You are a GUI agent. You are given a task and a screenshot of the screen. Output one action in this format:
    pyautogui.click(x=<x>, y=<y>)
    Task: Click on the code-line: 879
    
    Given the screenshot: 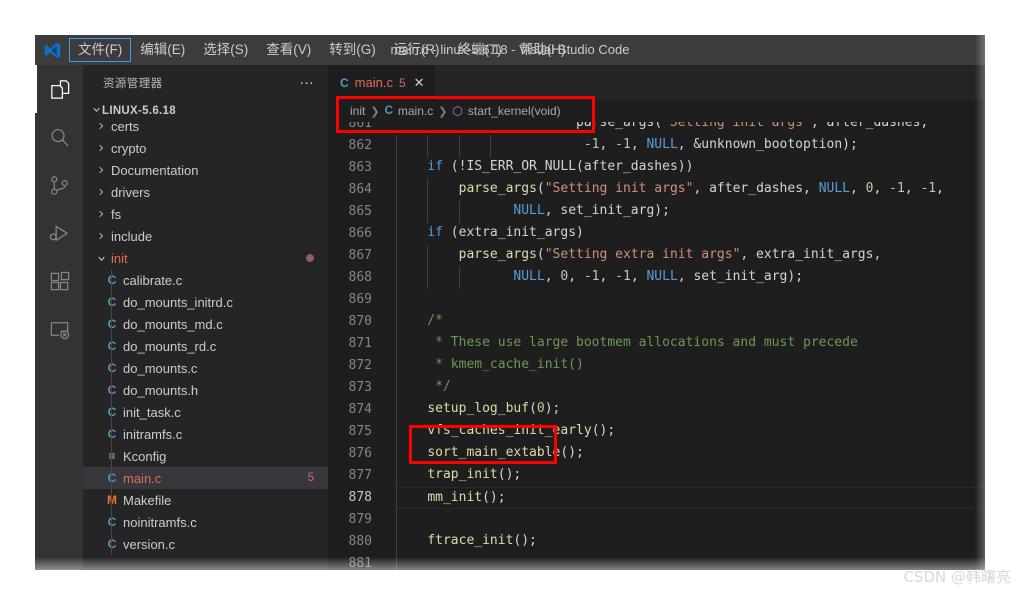 What is the action you would take?
    pyautogui.click(x=656, y=520)
    